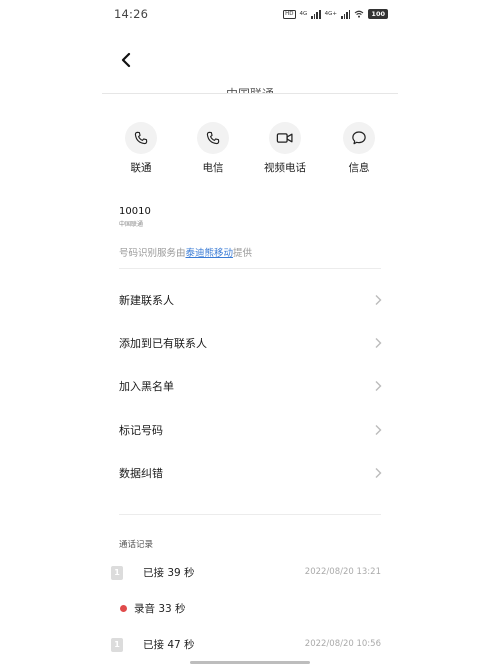 This screenshot has height=666, width=500. What do you see at coordinates (146, 300) in the screenshot?
I see `menu-item-label: 新建联系人` at bounding box center [146, 300].